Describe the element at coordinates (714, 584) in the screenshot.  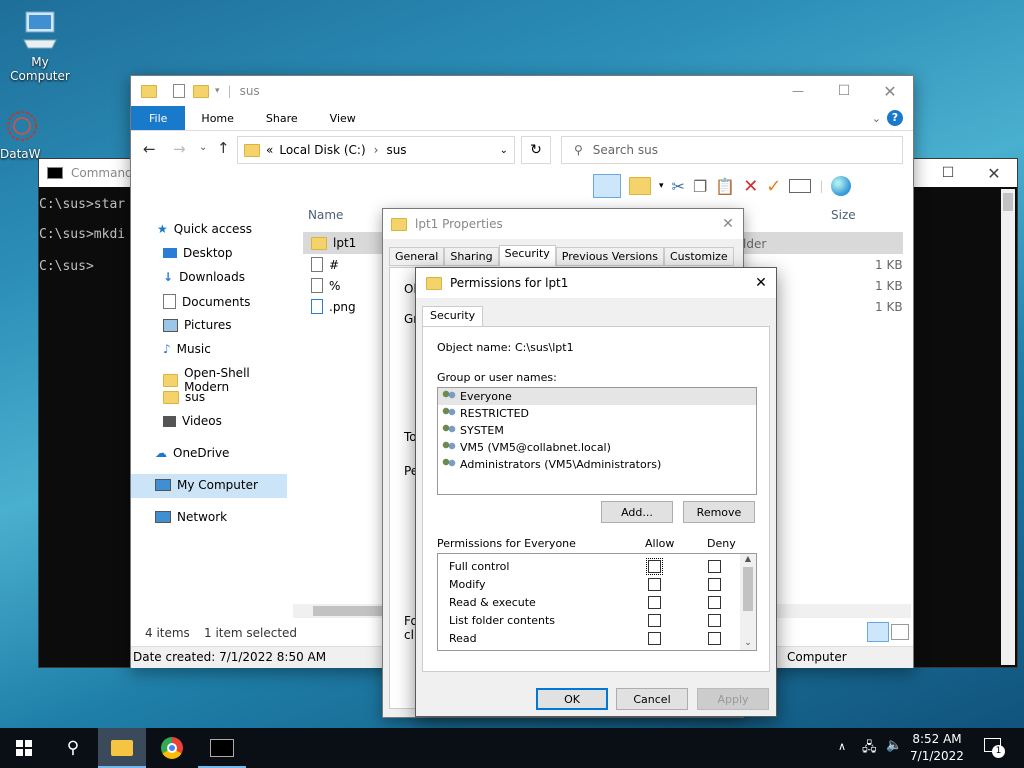
I see `deny-modify-checkbox` at that location.